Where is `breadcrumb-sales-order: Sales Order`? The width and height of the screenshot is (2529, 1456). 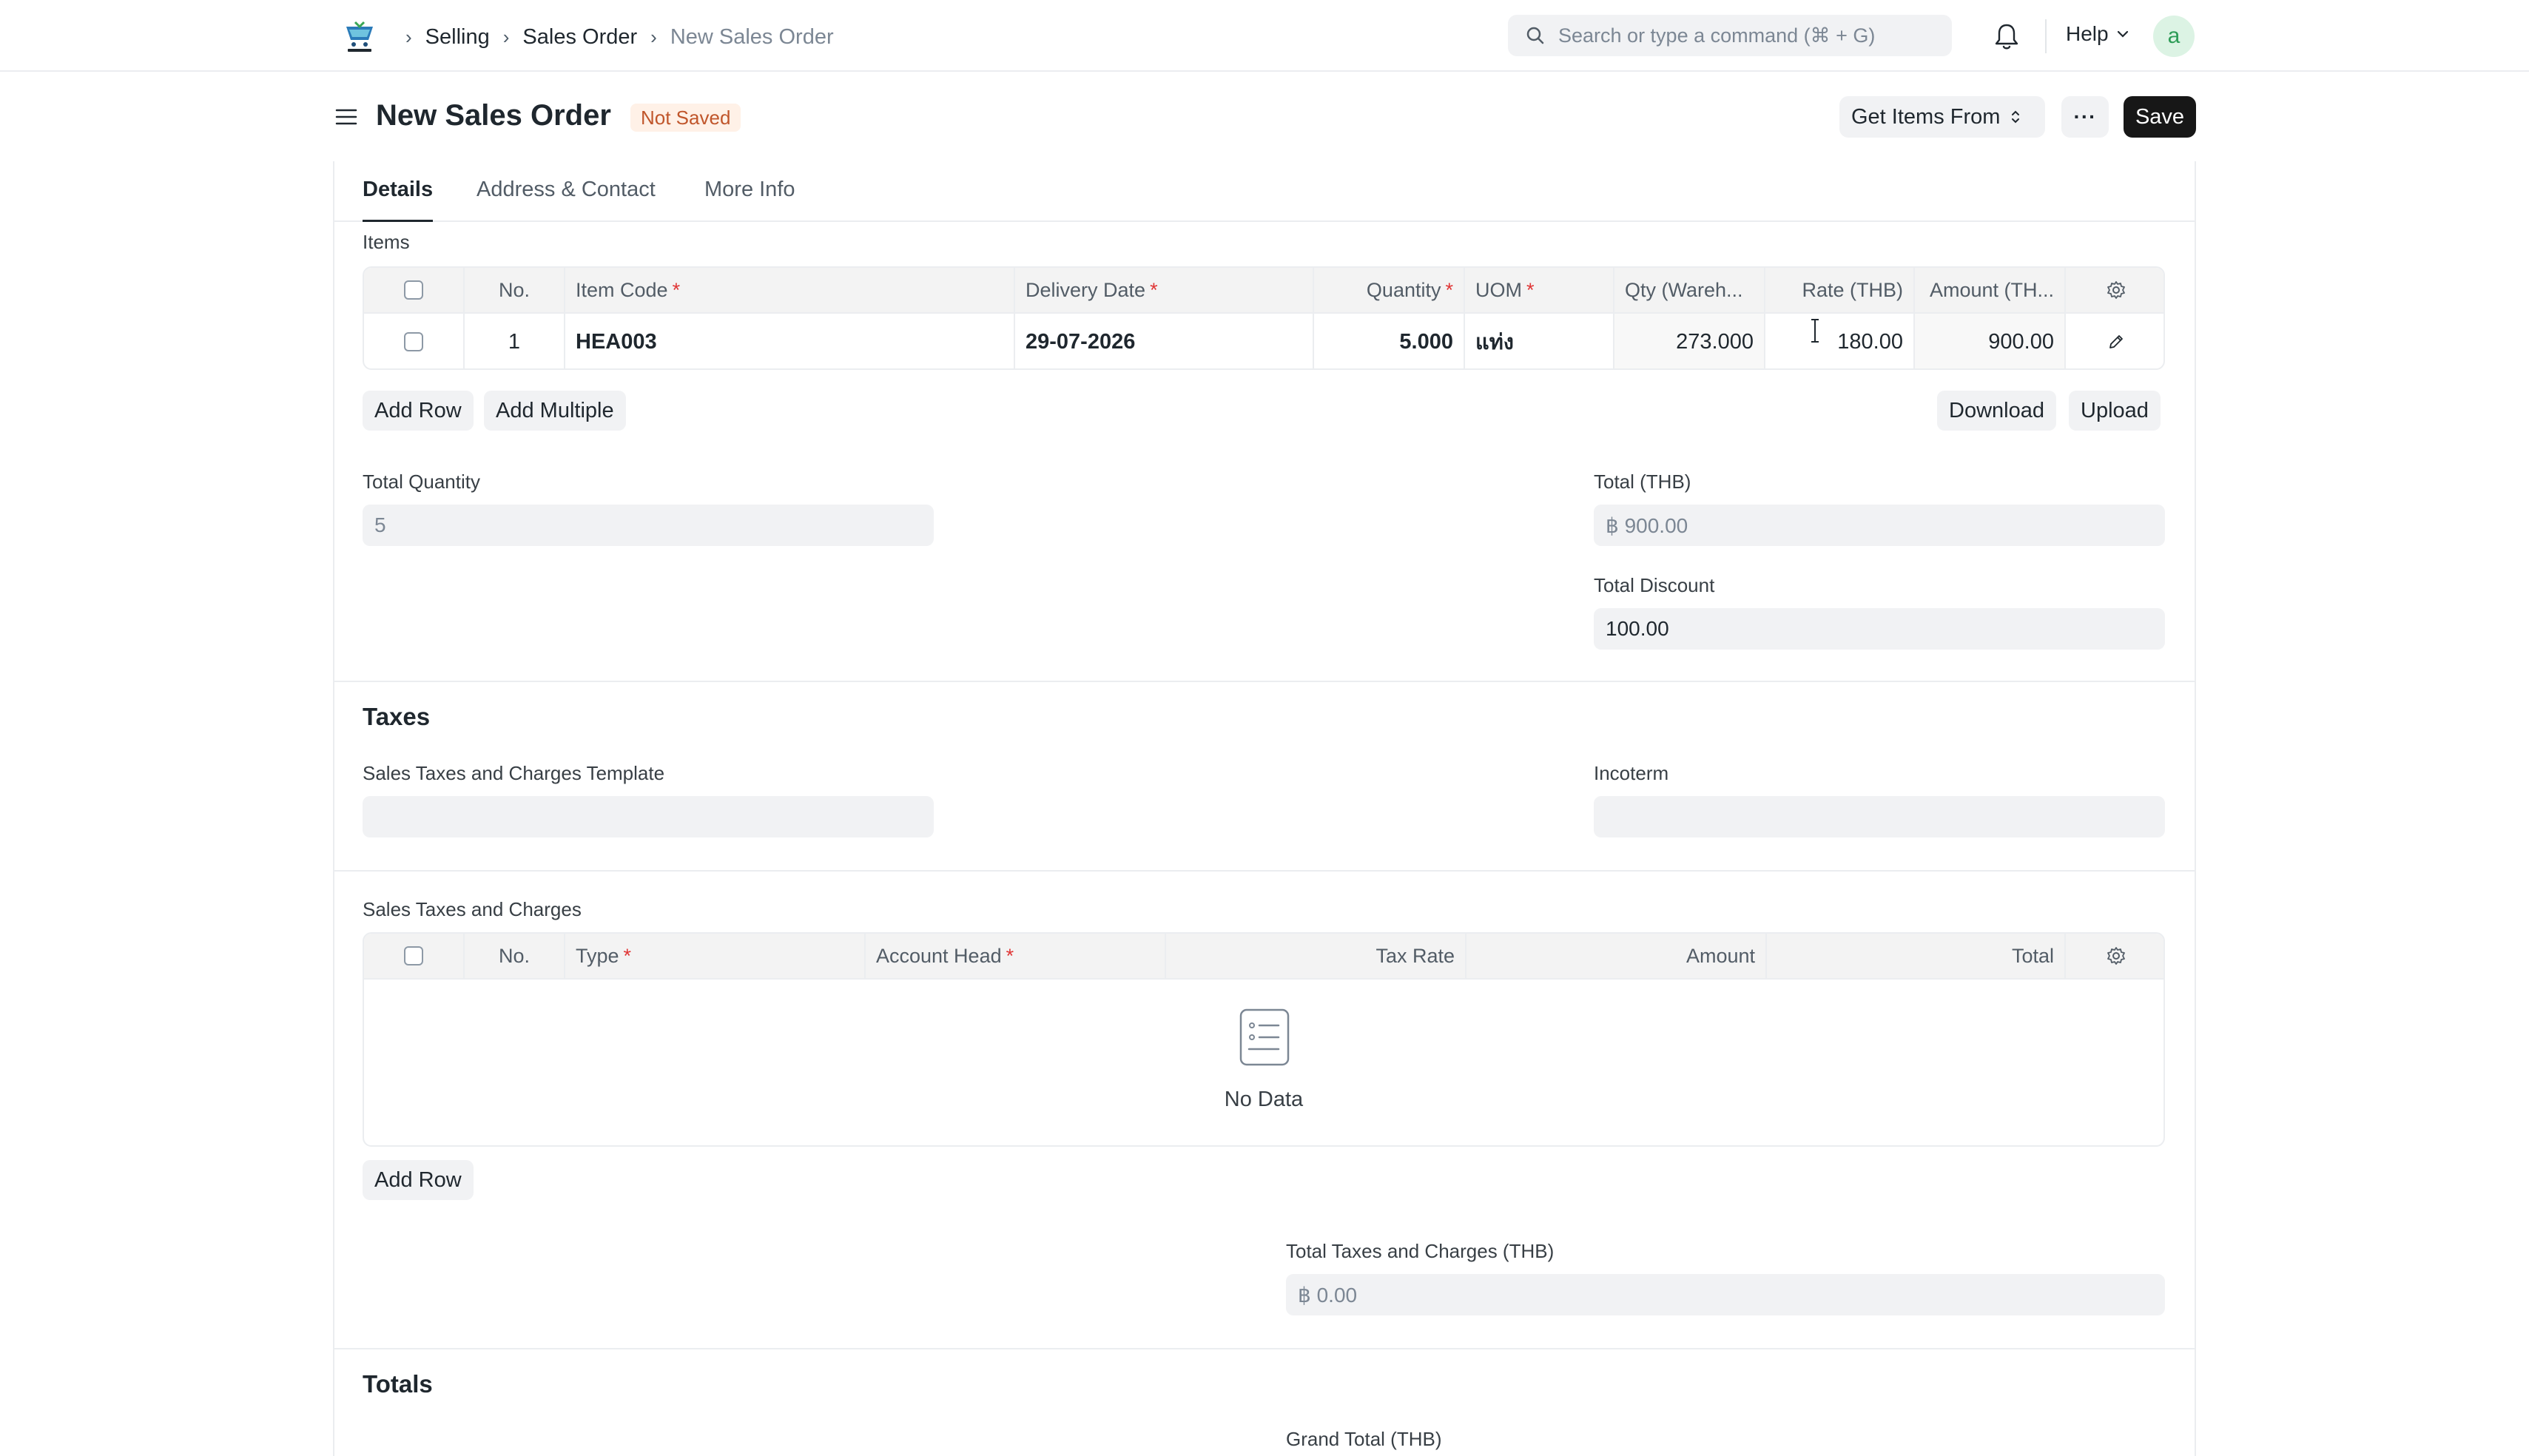
breadcrumb-sales-order: Sales Order is located at coordinates (579, 38).